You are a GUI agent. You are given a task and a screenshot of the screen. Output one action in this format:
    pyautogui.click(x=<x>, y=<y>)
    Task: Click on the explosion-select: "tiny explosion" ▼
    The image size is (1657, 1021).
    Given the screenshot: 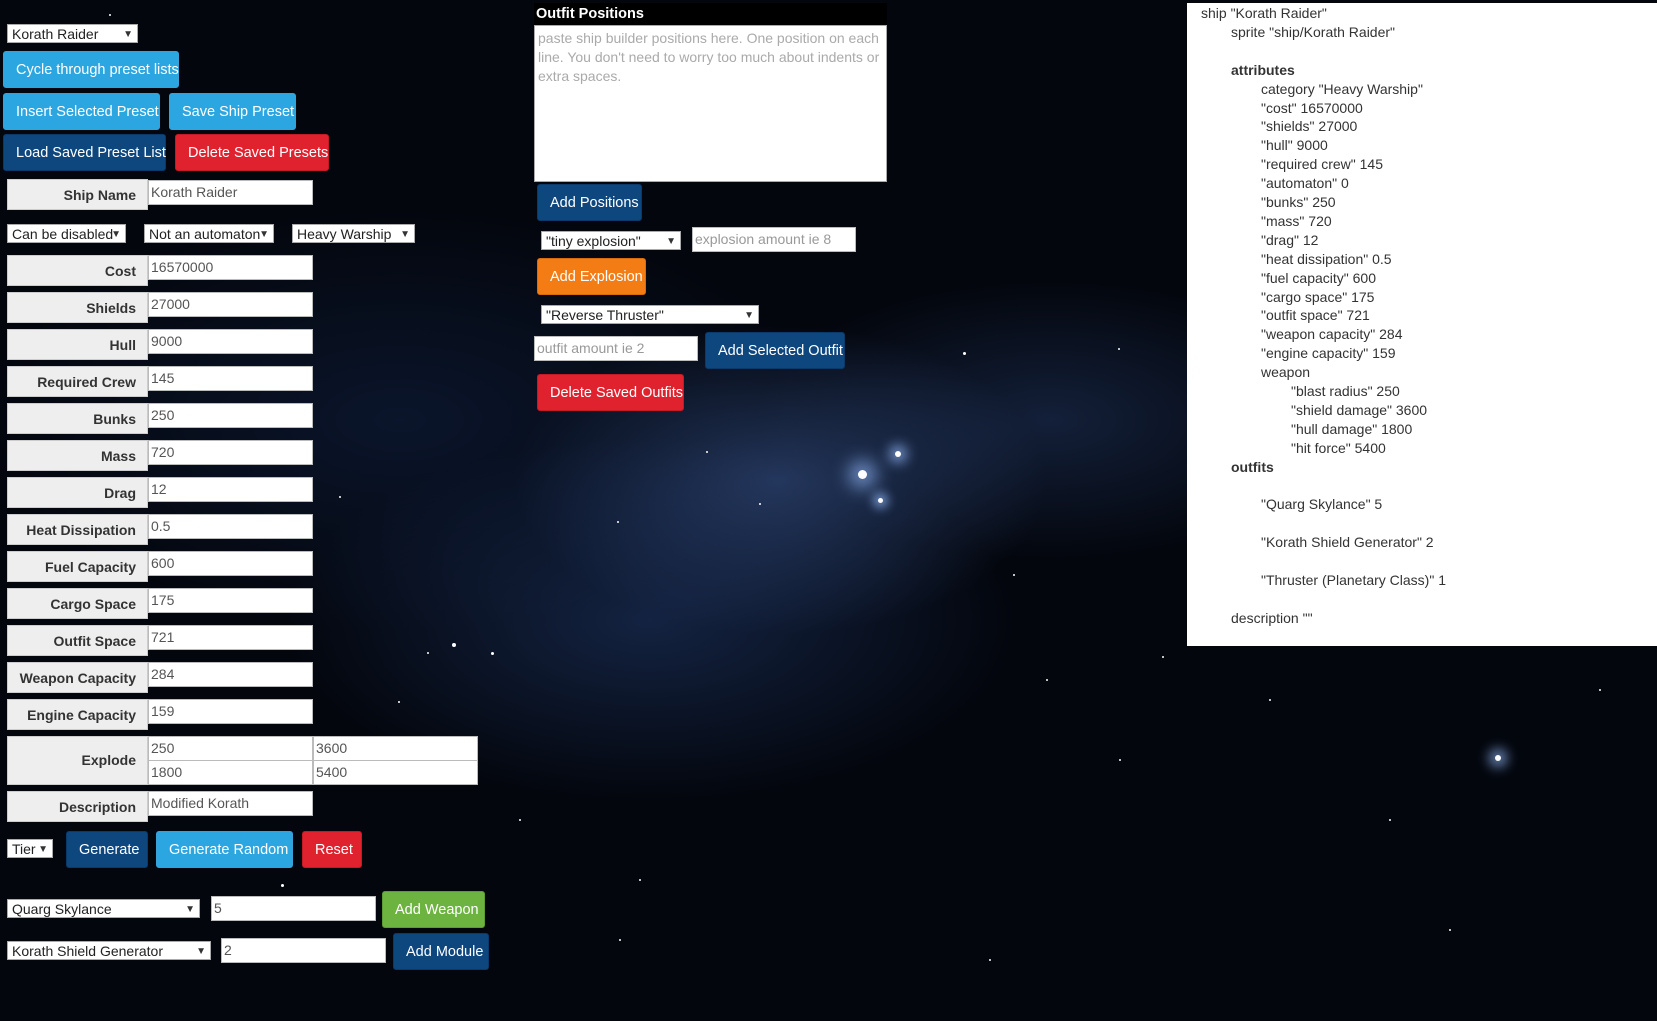 What is the action you would take?
    pyautogui.click(x=611, y=240)
    